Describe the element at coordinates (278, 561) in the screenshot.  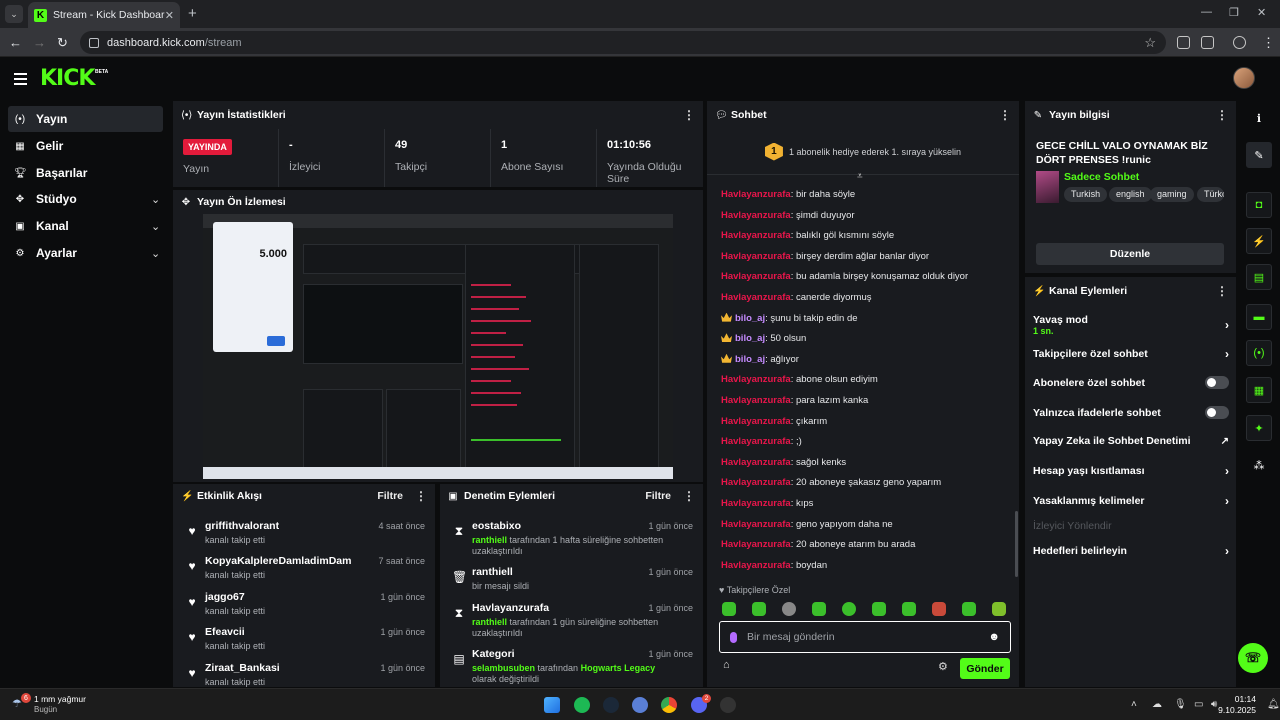
I see `event-user: KopyaKalplereDamladimDam` at that location.